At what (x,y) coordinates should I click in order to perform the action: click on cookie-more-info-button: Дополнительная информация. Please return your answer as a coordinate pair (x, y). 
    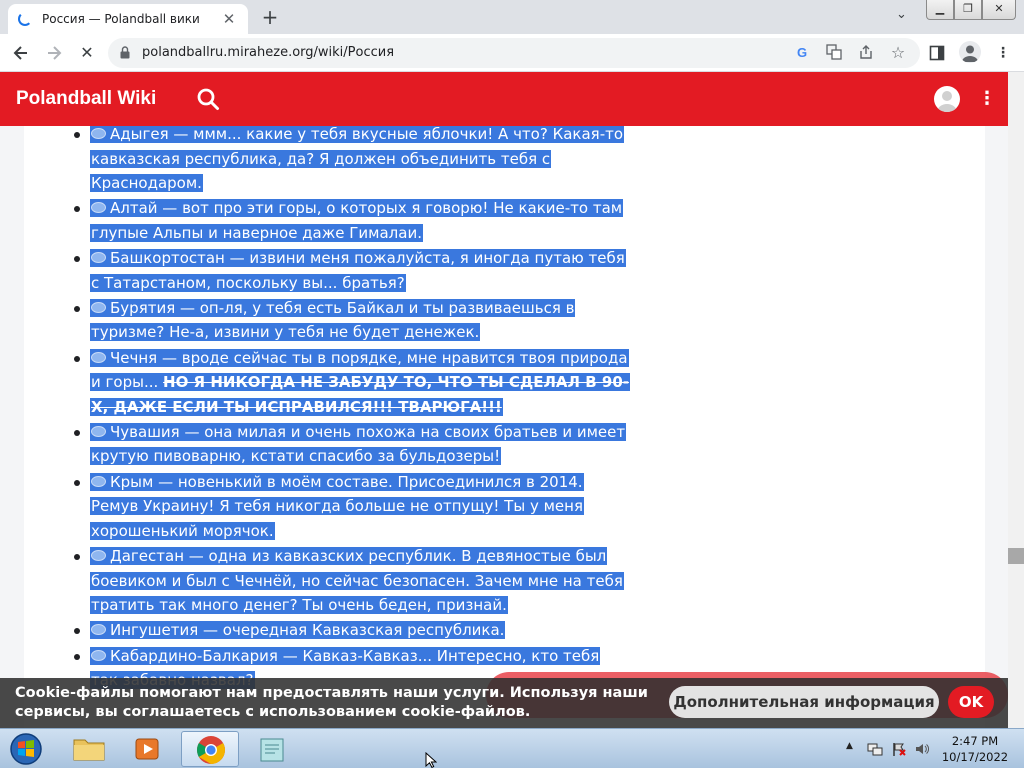
    Looking at the image, I should click on (804, 702).